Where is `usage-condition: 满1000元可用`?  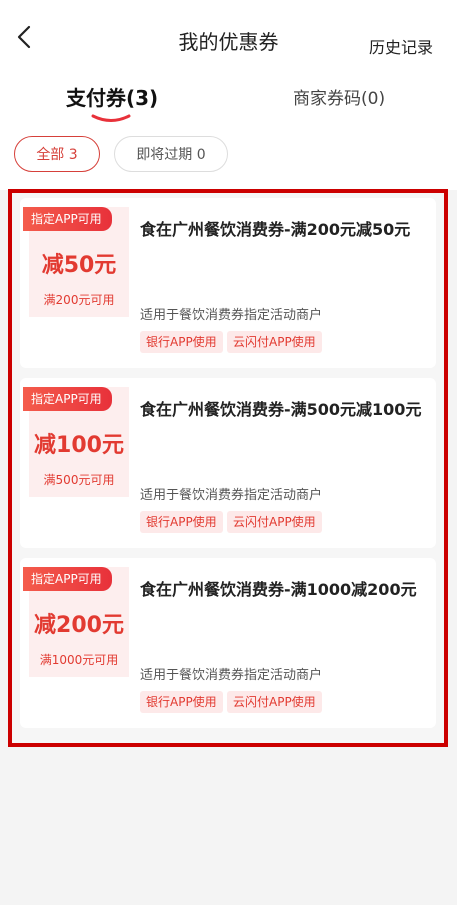 usage-condition: 满1000元可用 is located at coordinates (79, 660).